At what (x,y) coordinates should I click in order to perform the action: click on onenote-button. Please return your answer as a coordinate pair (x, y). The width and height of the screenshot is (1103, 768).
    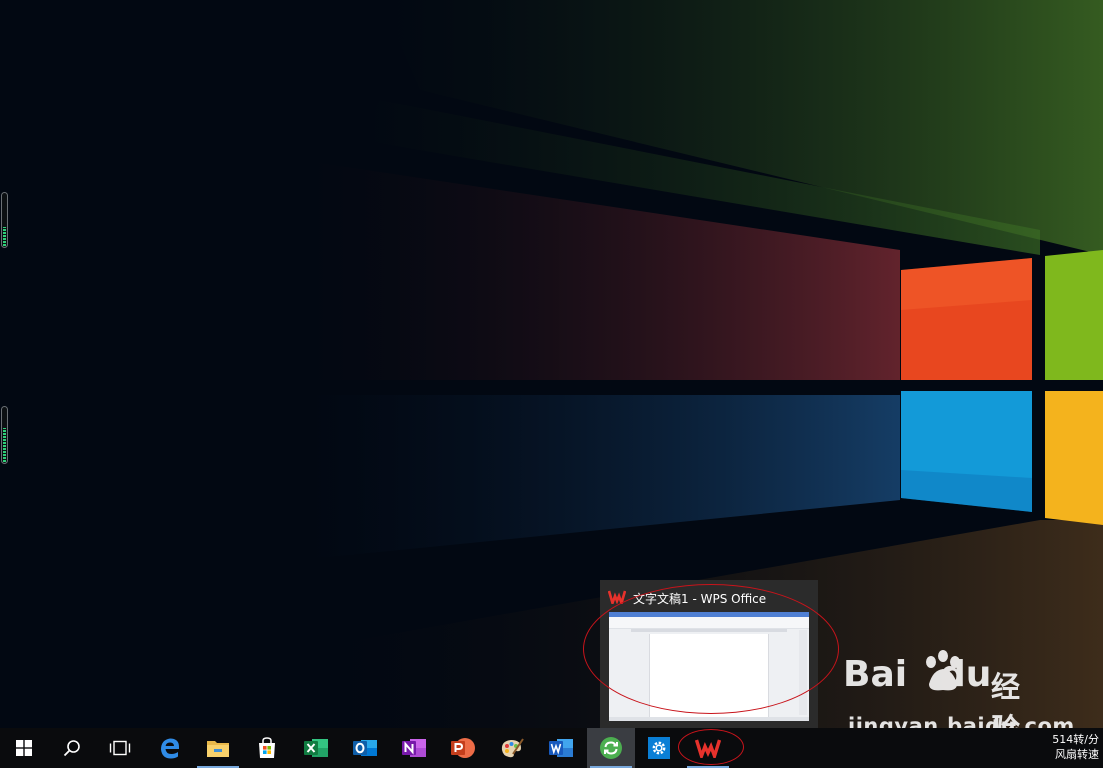
    Looking at the image, I should click on (414, 748).